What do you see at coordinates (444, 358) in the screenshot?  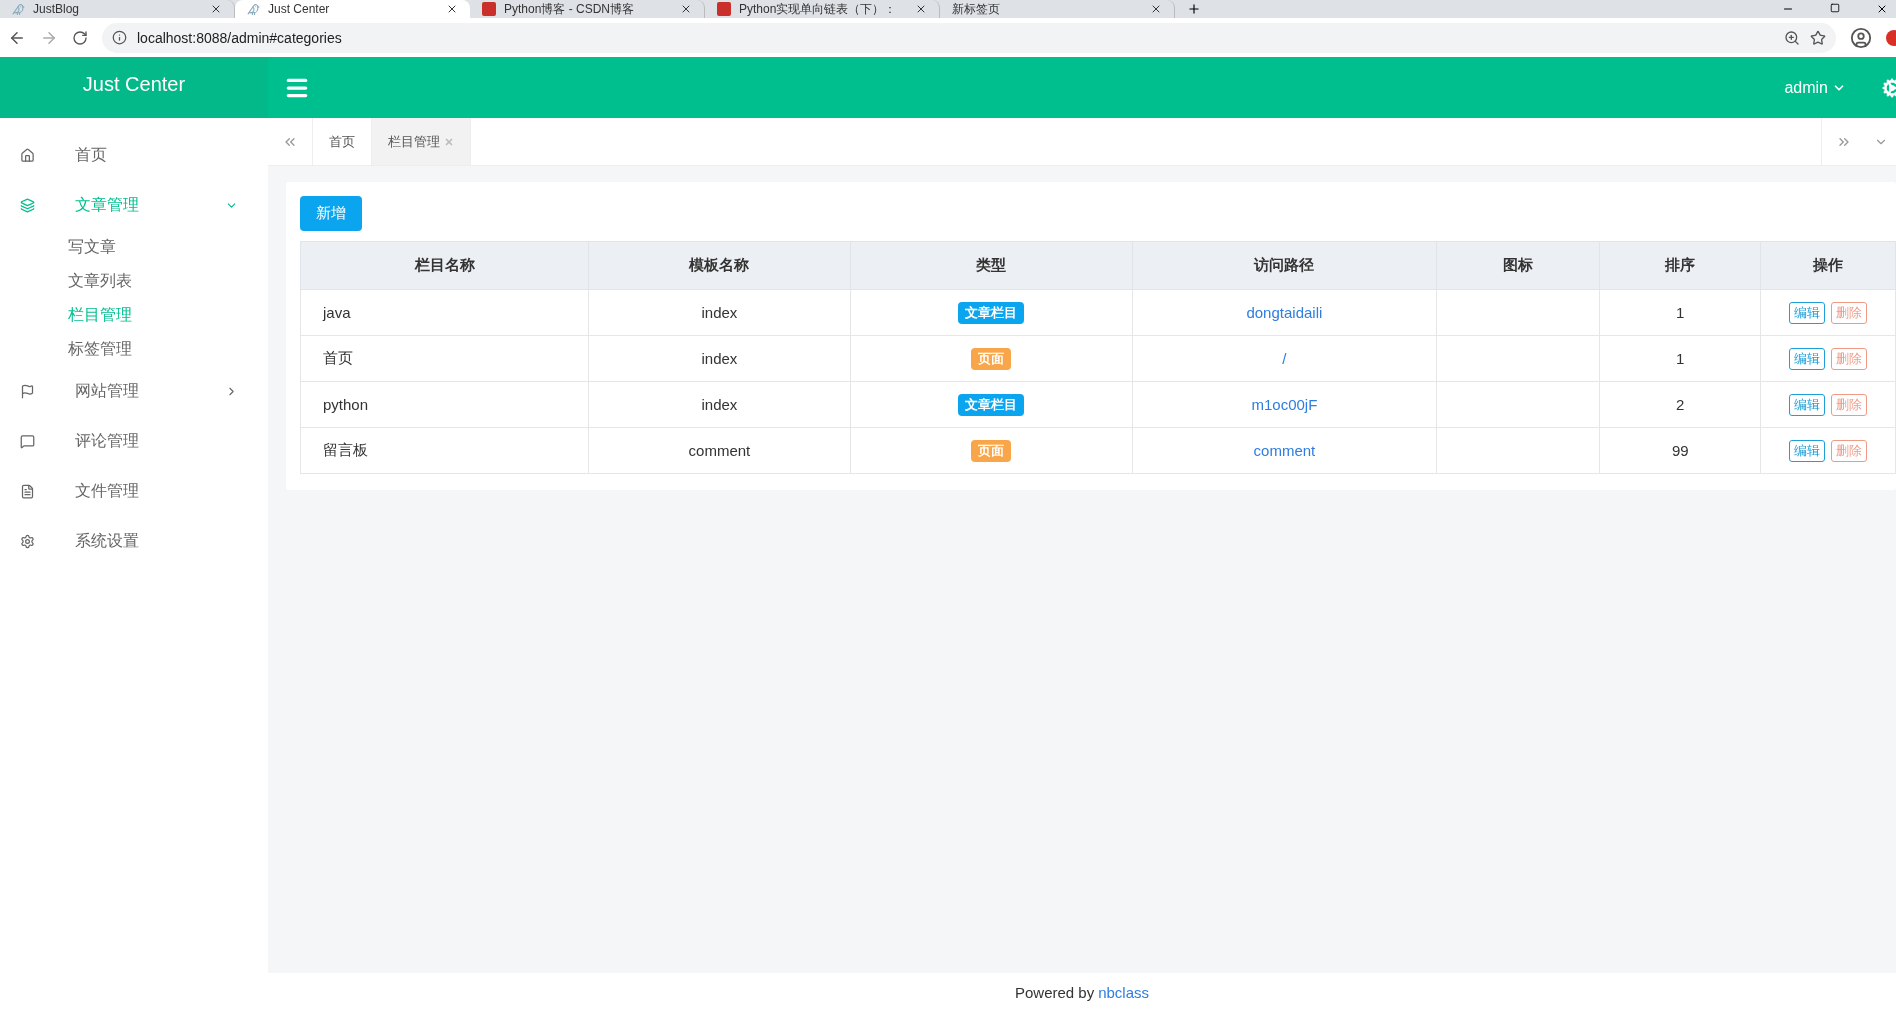 I see `table-cell: 首页` at bounding box center [444, 358].